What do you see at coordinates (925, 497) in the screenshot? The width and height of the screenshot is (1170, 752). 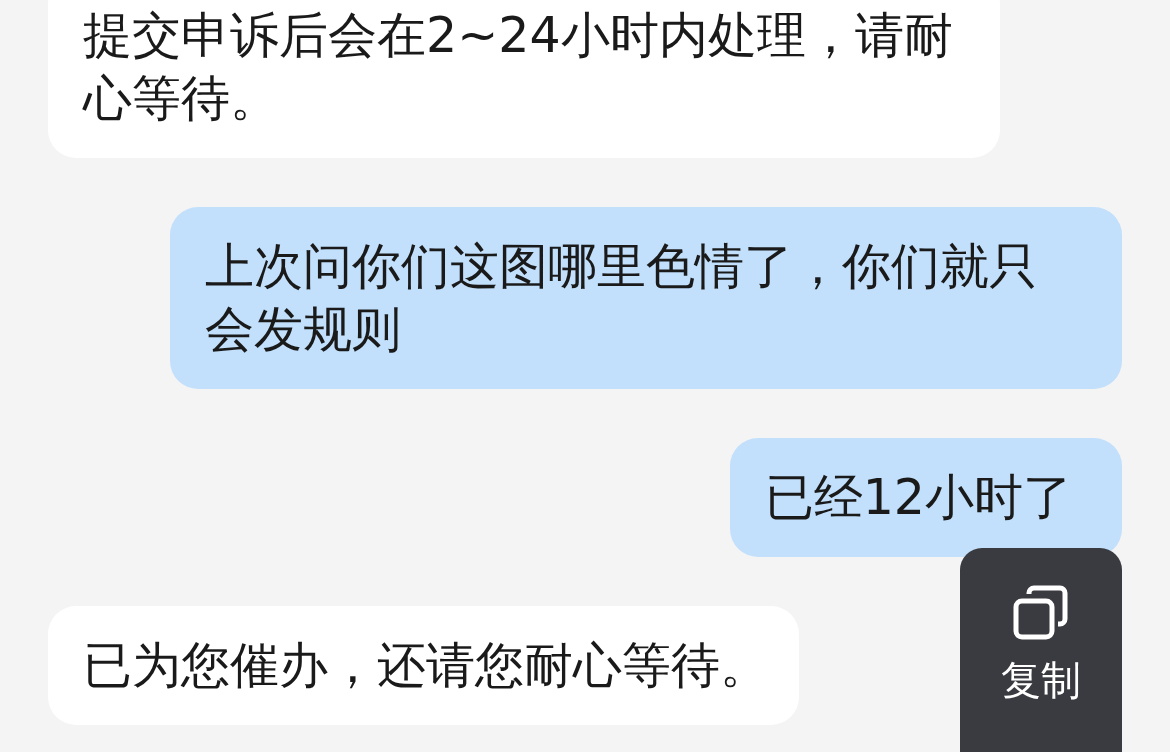 I see `message-bubble: 已经12小时了` at bounding box center [925, 497].